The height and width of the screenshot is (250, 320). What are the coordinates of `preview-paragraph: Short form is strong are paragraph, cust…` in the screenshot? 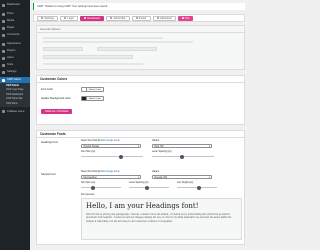 It's located at (159, 217).